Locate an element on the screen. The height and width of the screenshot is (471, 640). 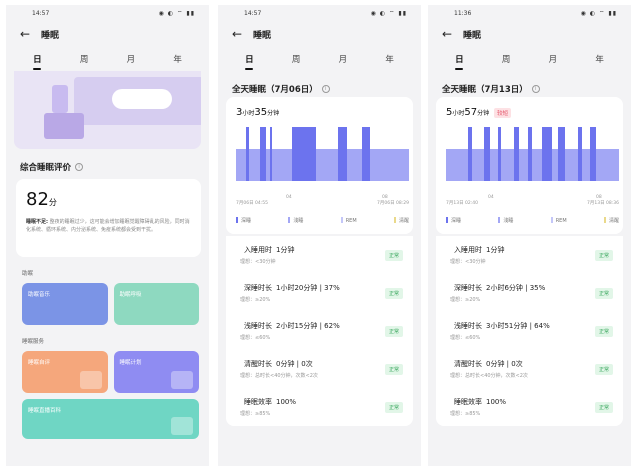
metric-reference: 理想：≤60% is located at coordinates (465, 338).